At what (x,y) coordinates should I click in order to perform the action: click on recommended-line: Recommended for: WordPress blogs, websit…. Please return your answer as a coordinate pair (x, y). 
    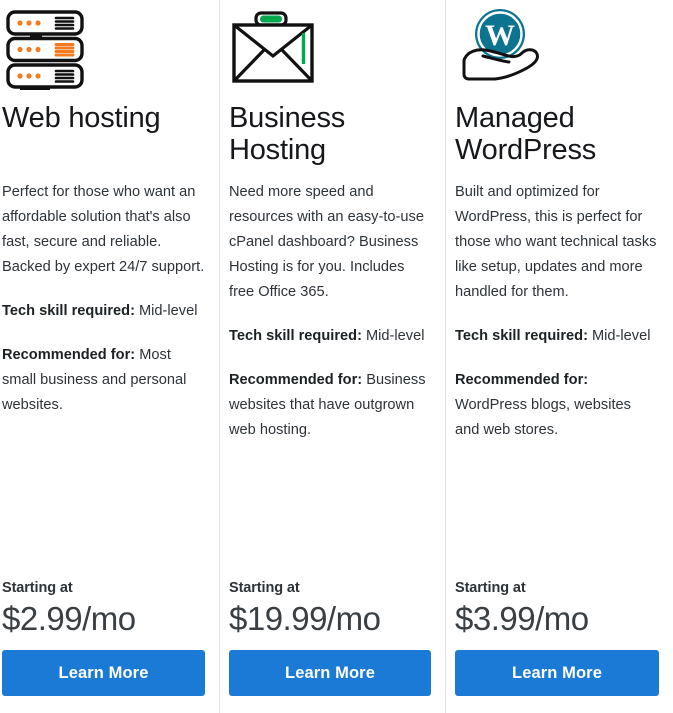
    Looking at the image, I should click on (557, 405).